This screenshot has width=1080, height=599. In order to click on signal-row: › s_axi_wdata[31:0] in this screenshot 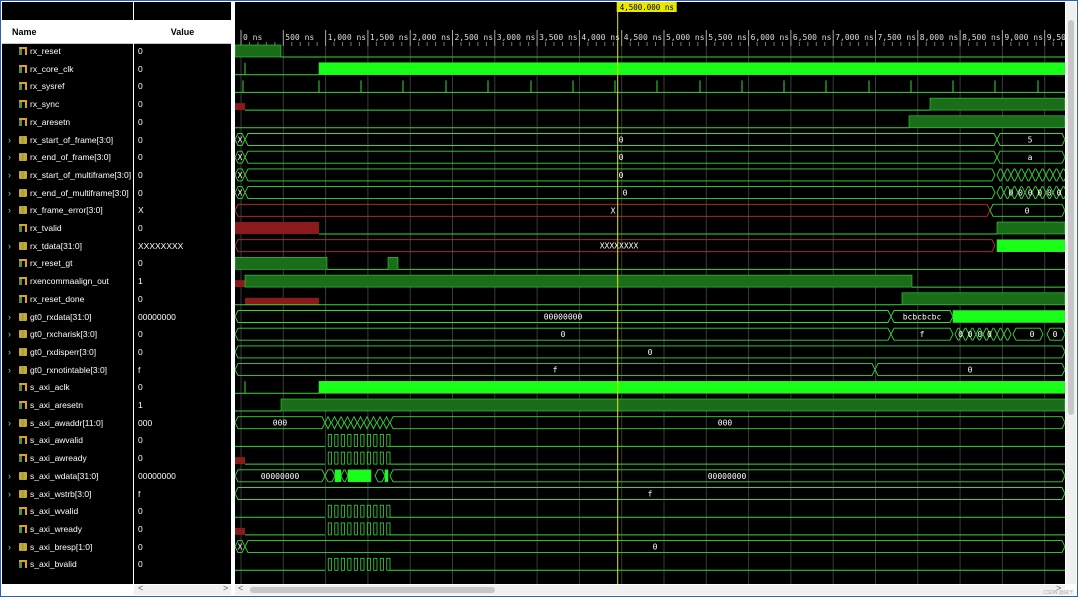, I will do `click(67, 476)`.